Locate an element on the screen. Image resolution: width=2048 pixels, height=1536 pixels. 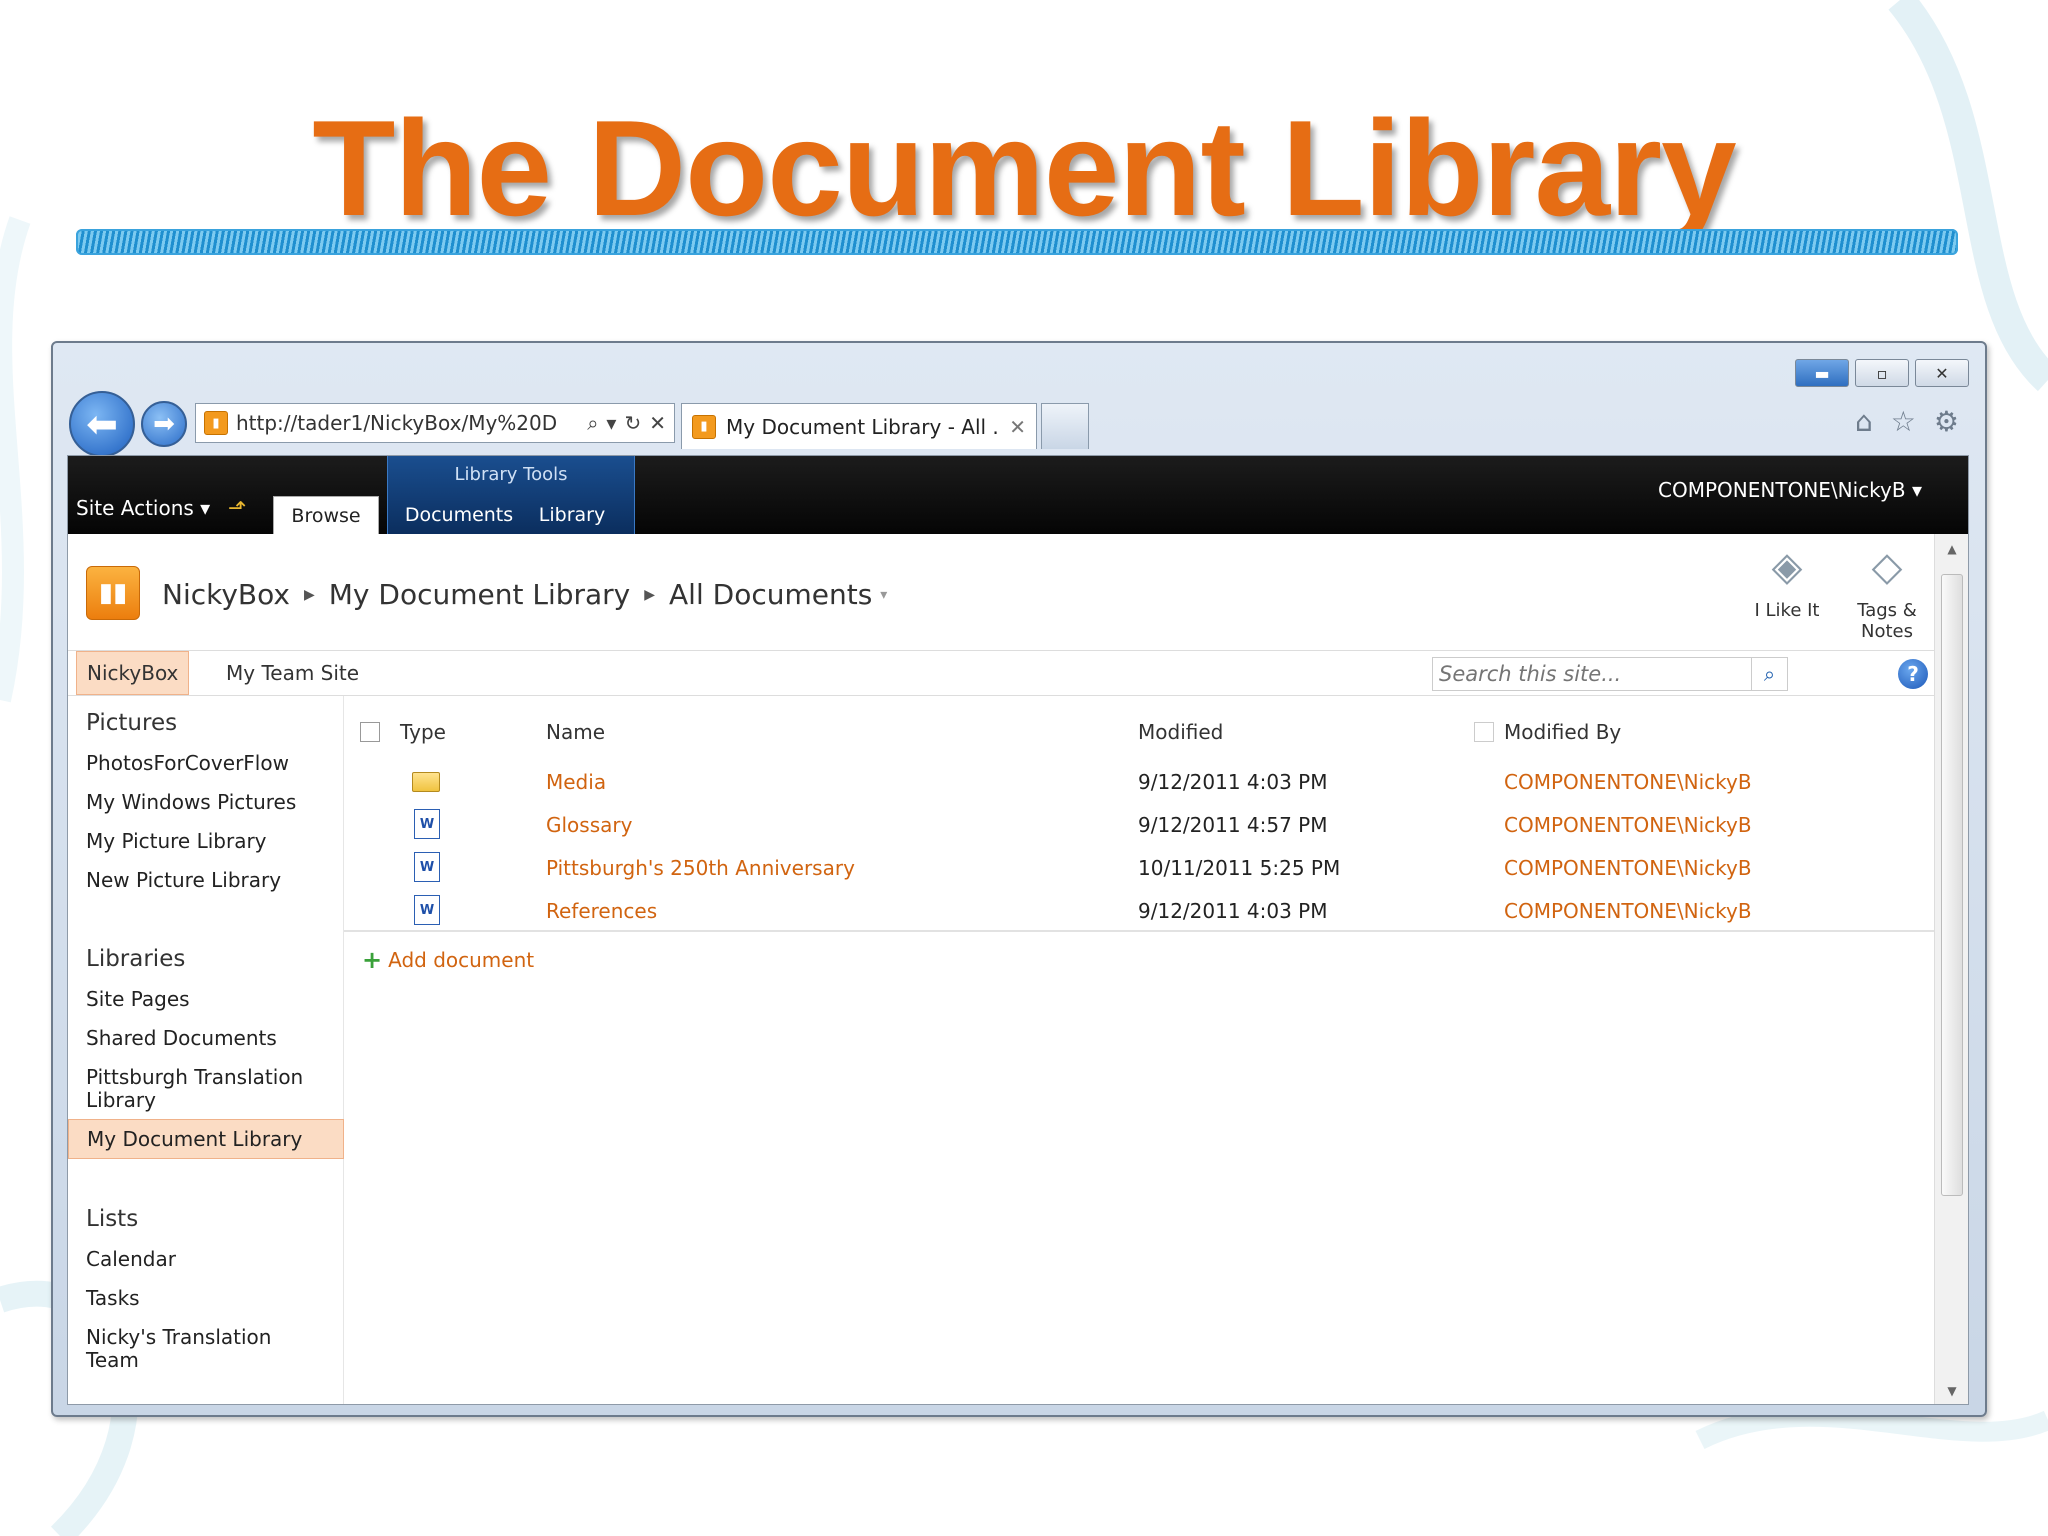
site-logo-icon: ▮▮ is located at coordinates (113, 593).